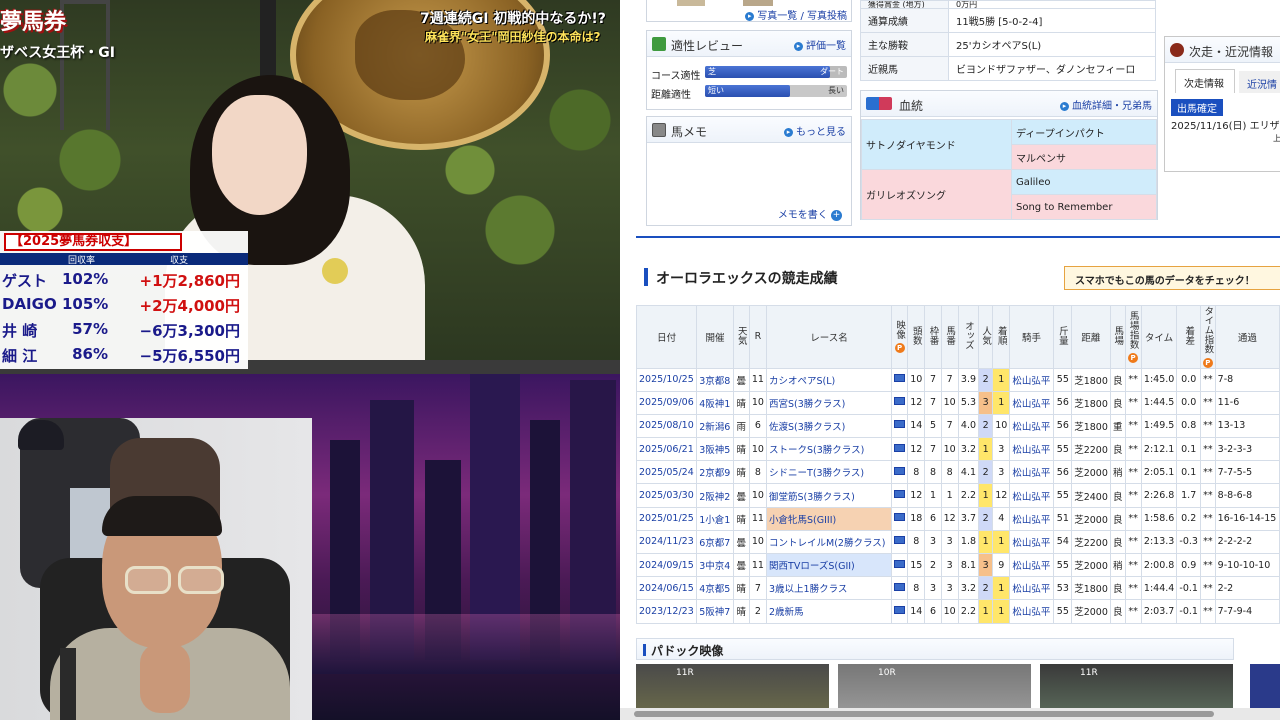 This screenshot has width=1280, height=720. I want to click on dam: ガリレオズソング, so click(936, 194).